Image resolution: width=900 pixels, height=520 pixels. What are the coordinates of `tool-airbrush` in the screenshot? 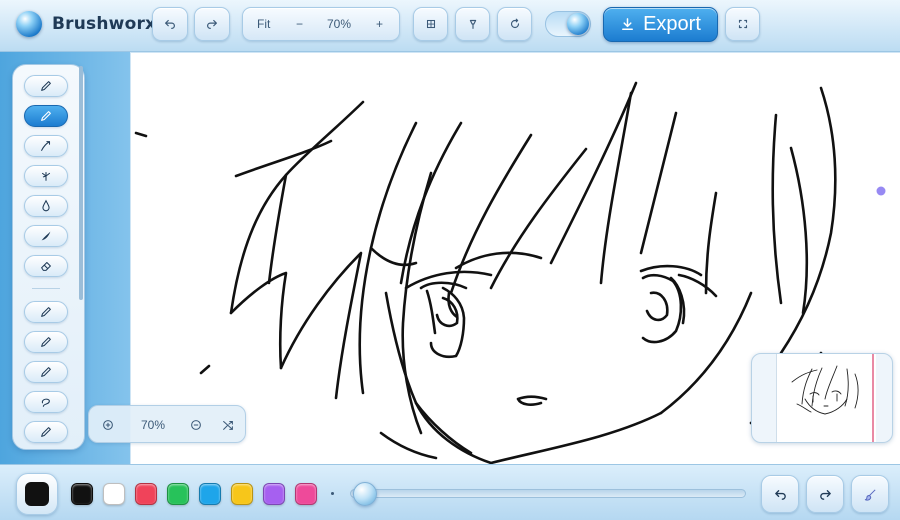 It's located at (46, 176).